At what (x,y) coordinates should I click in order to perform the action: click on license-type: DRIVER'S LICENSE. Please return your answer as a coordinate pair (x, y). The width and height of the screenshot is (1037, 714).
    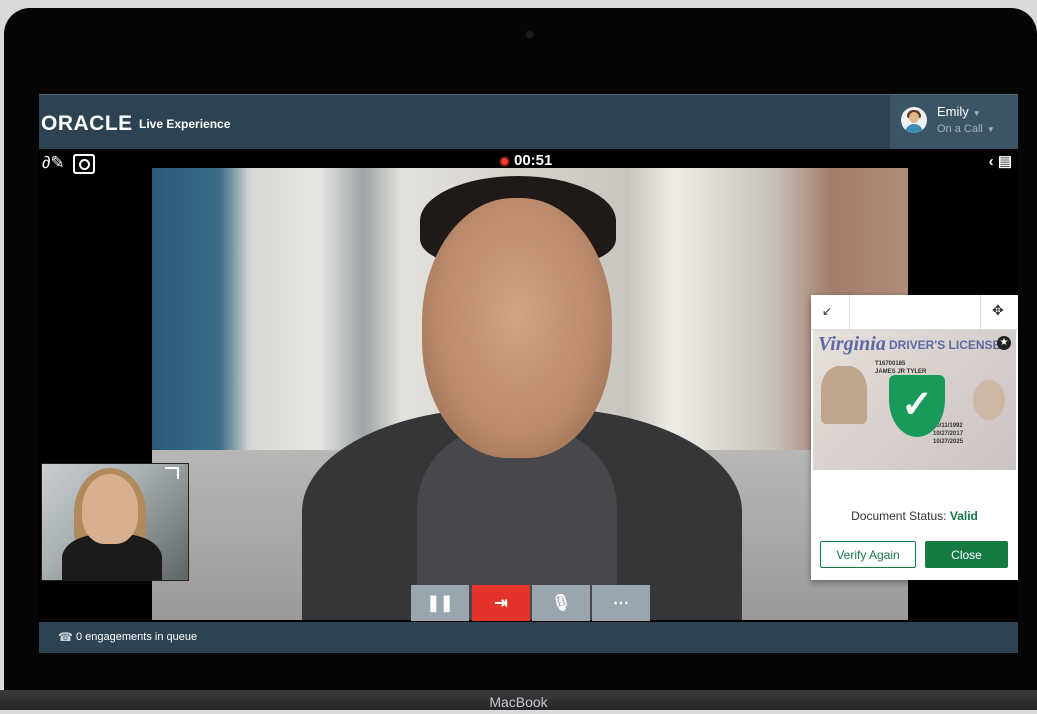
    Looking at the image, I should click on (945, 345).